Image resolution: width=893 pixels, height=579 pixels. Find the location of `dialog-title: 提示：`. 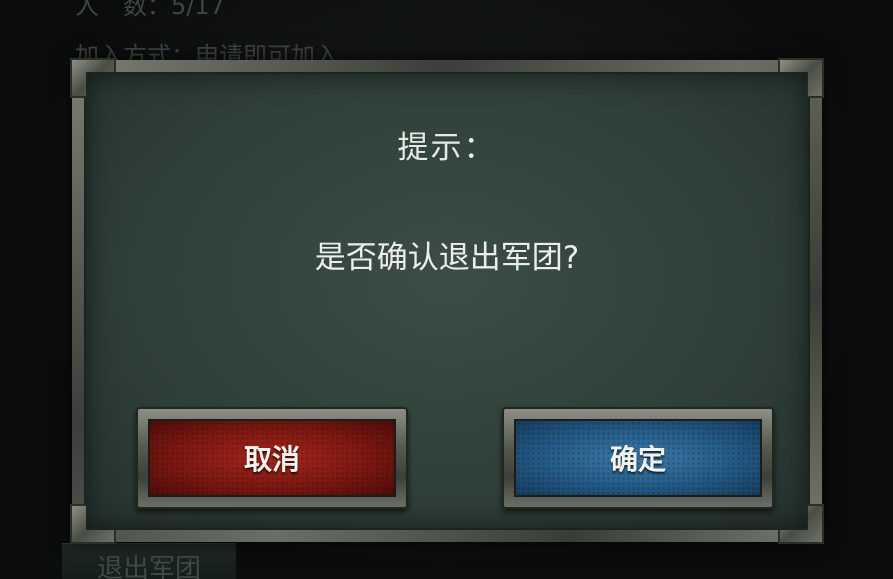

dialog-title: 提示： is located at coordinates (447, 148).